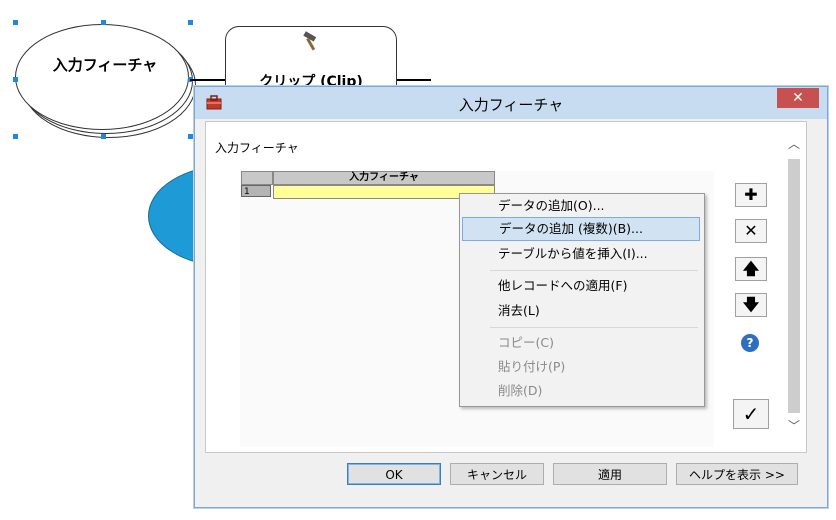  I want to click on help-icon: ?, so click(750, 343).